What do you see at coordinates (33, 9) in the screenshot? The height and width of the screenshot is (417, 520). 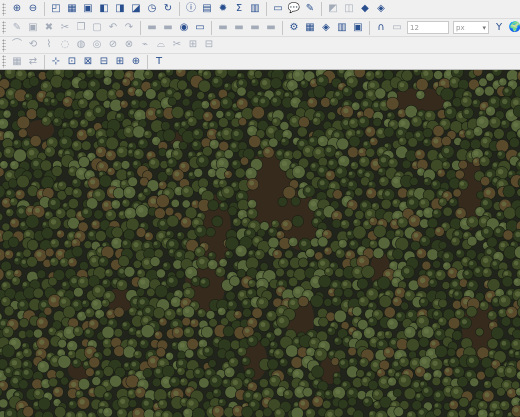 I see `zoom-out-icon: ⊖` at bounding box center [33, 9].